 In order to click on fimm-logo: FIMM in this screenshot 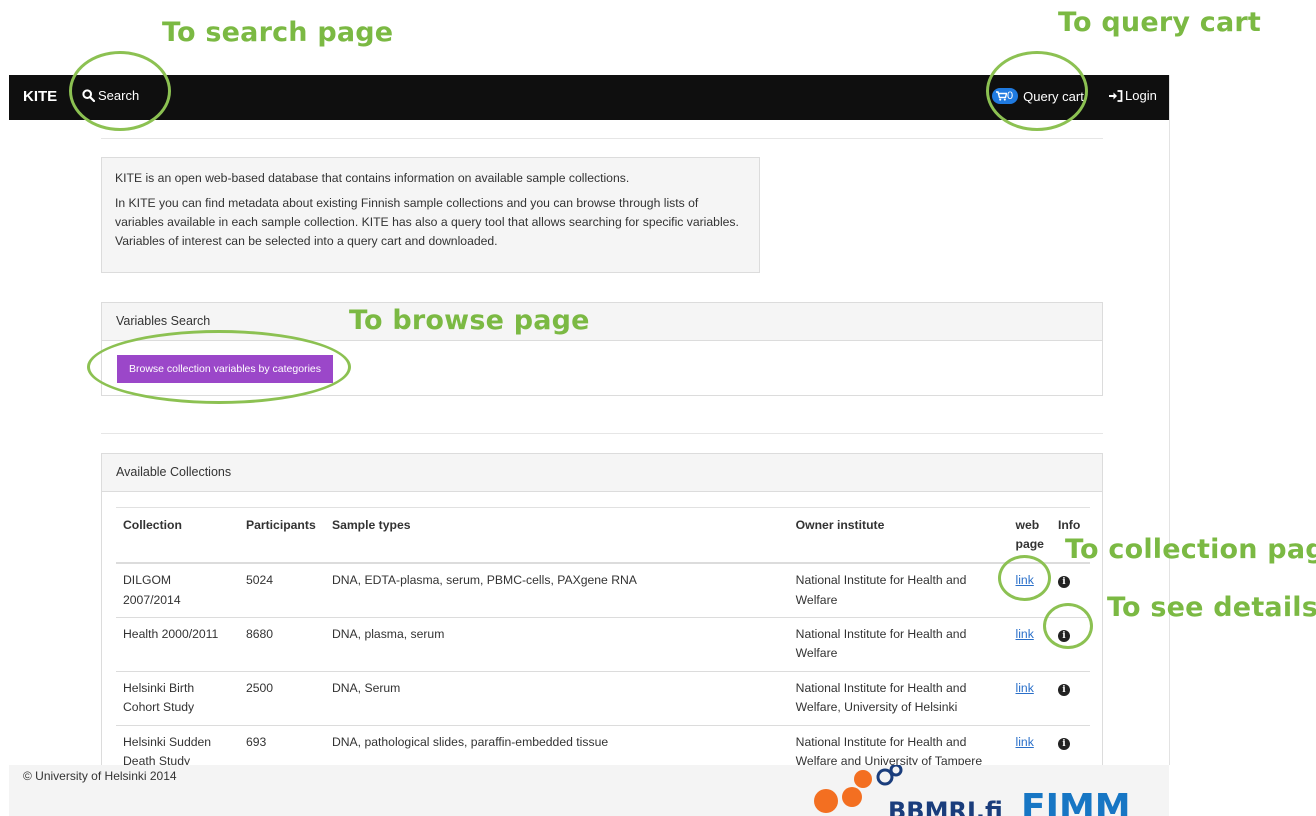, I will do `click(1076, 801)`.